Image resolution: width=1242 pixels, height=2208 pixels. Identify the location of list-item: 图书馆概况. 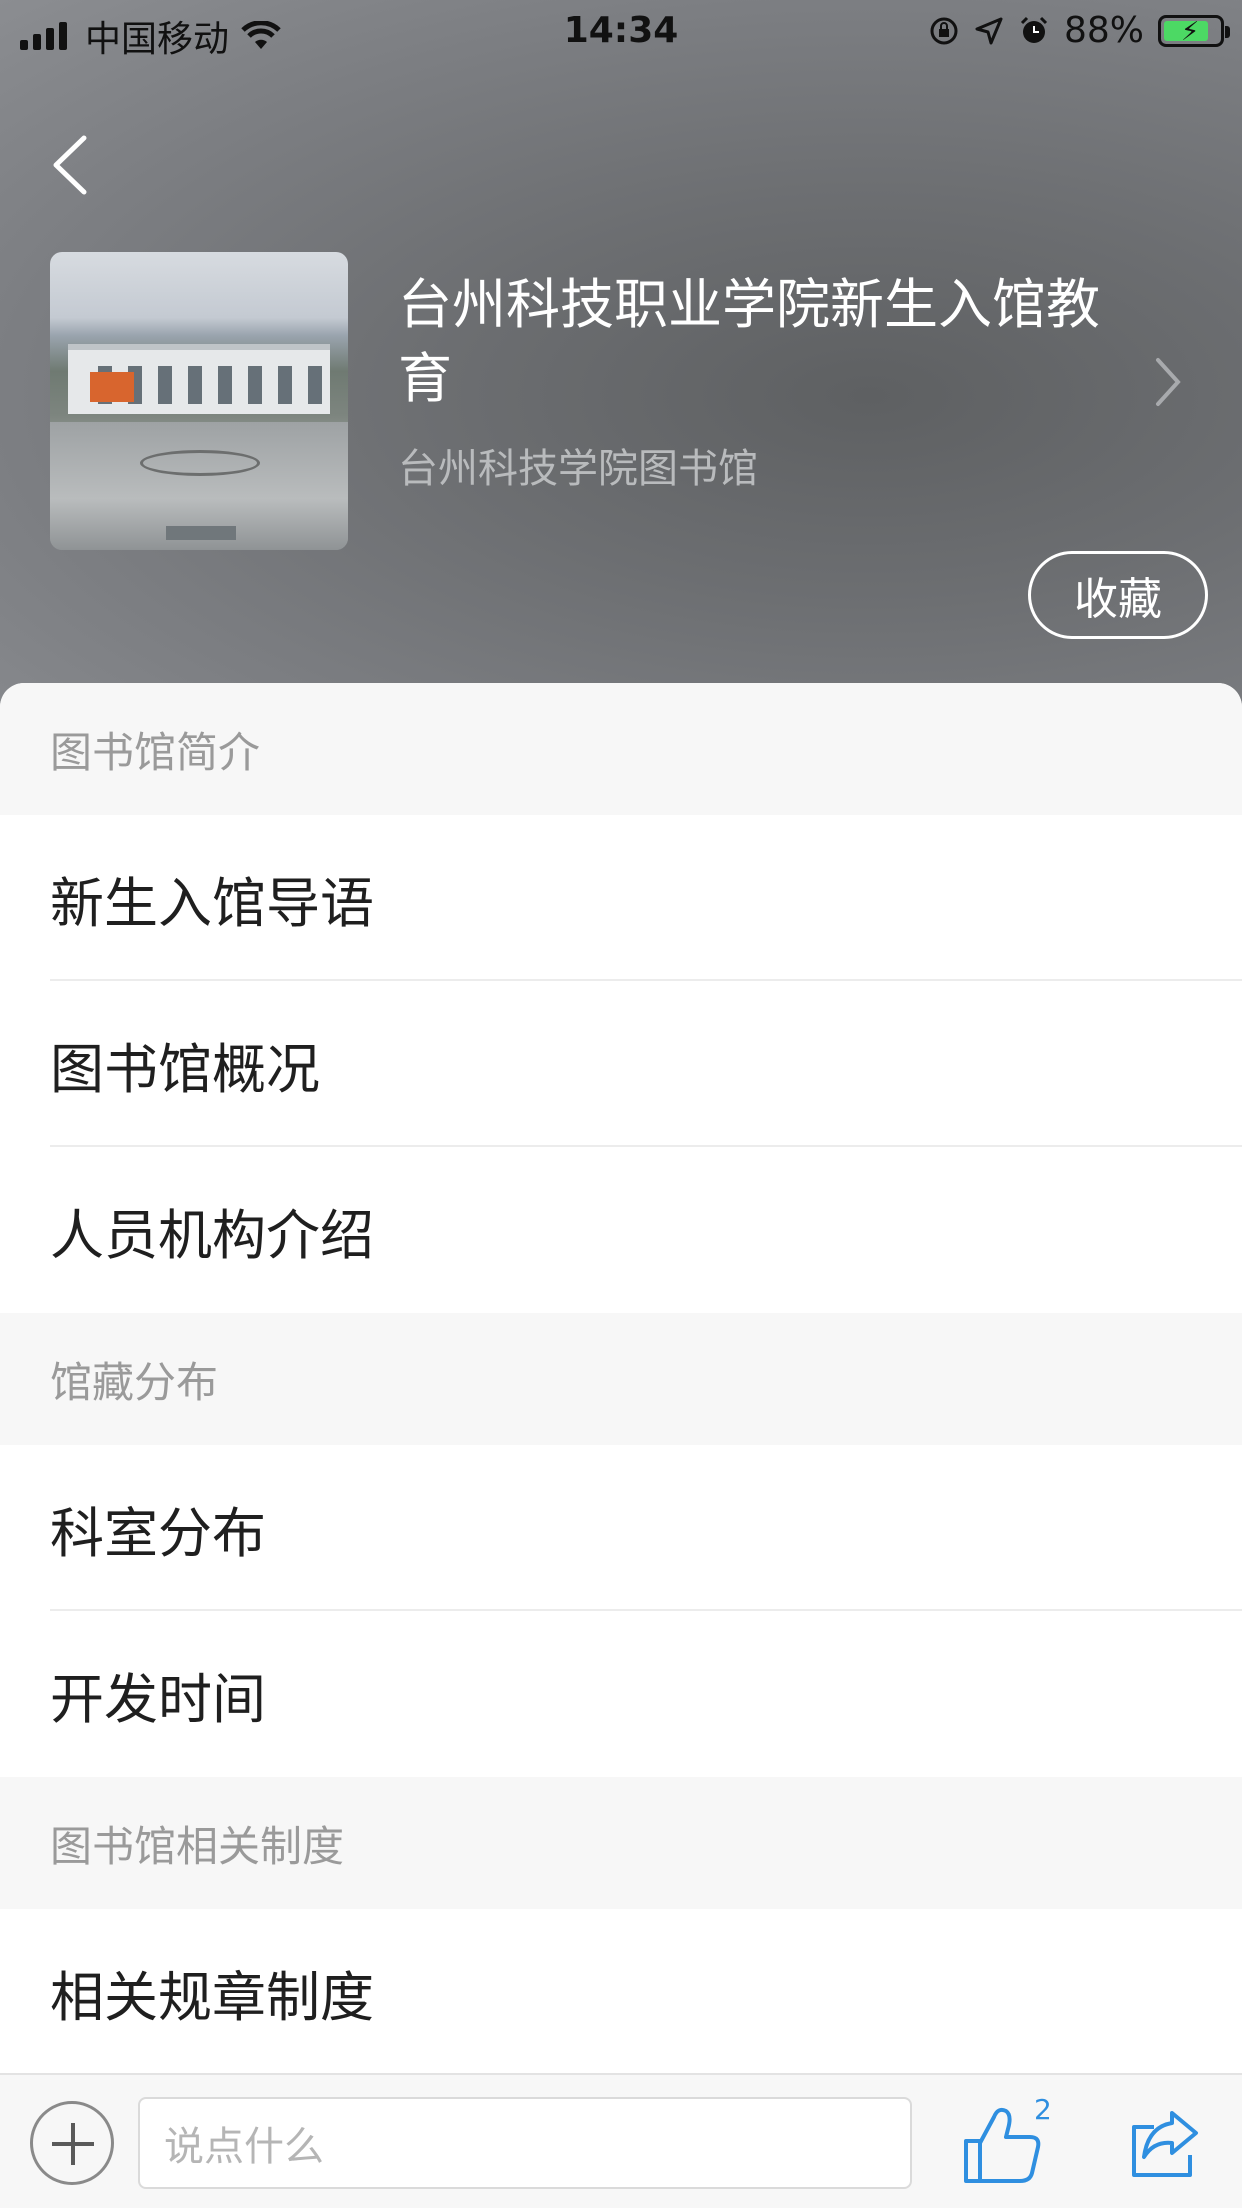
(621, 1064).